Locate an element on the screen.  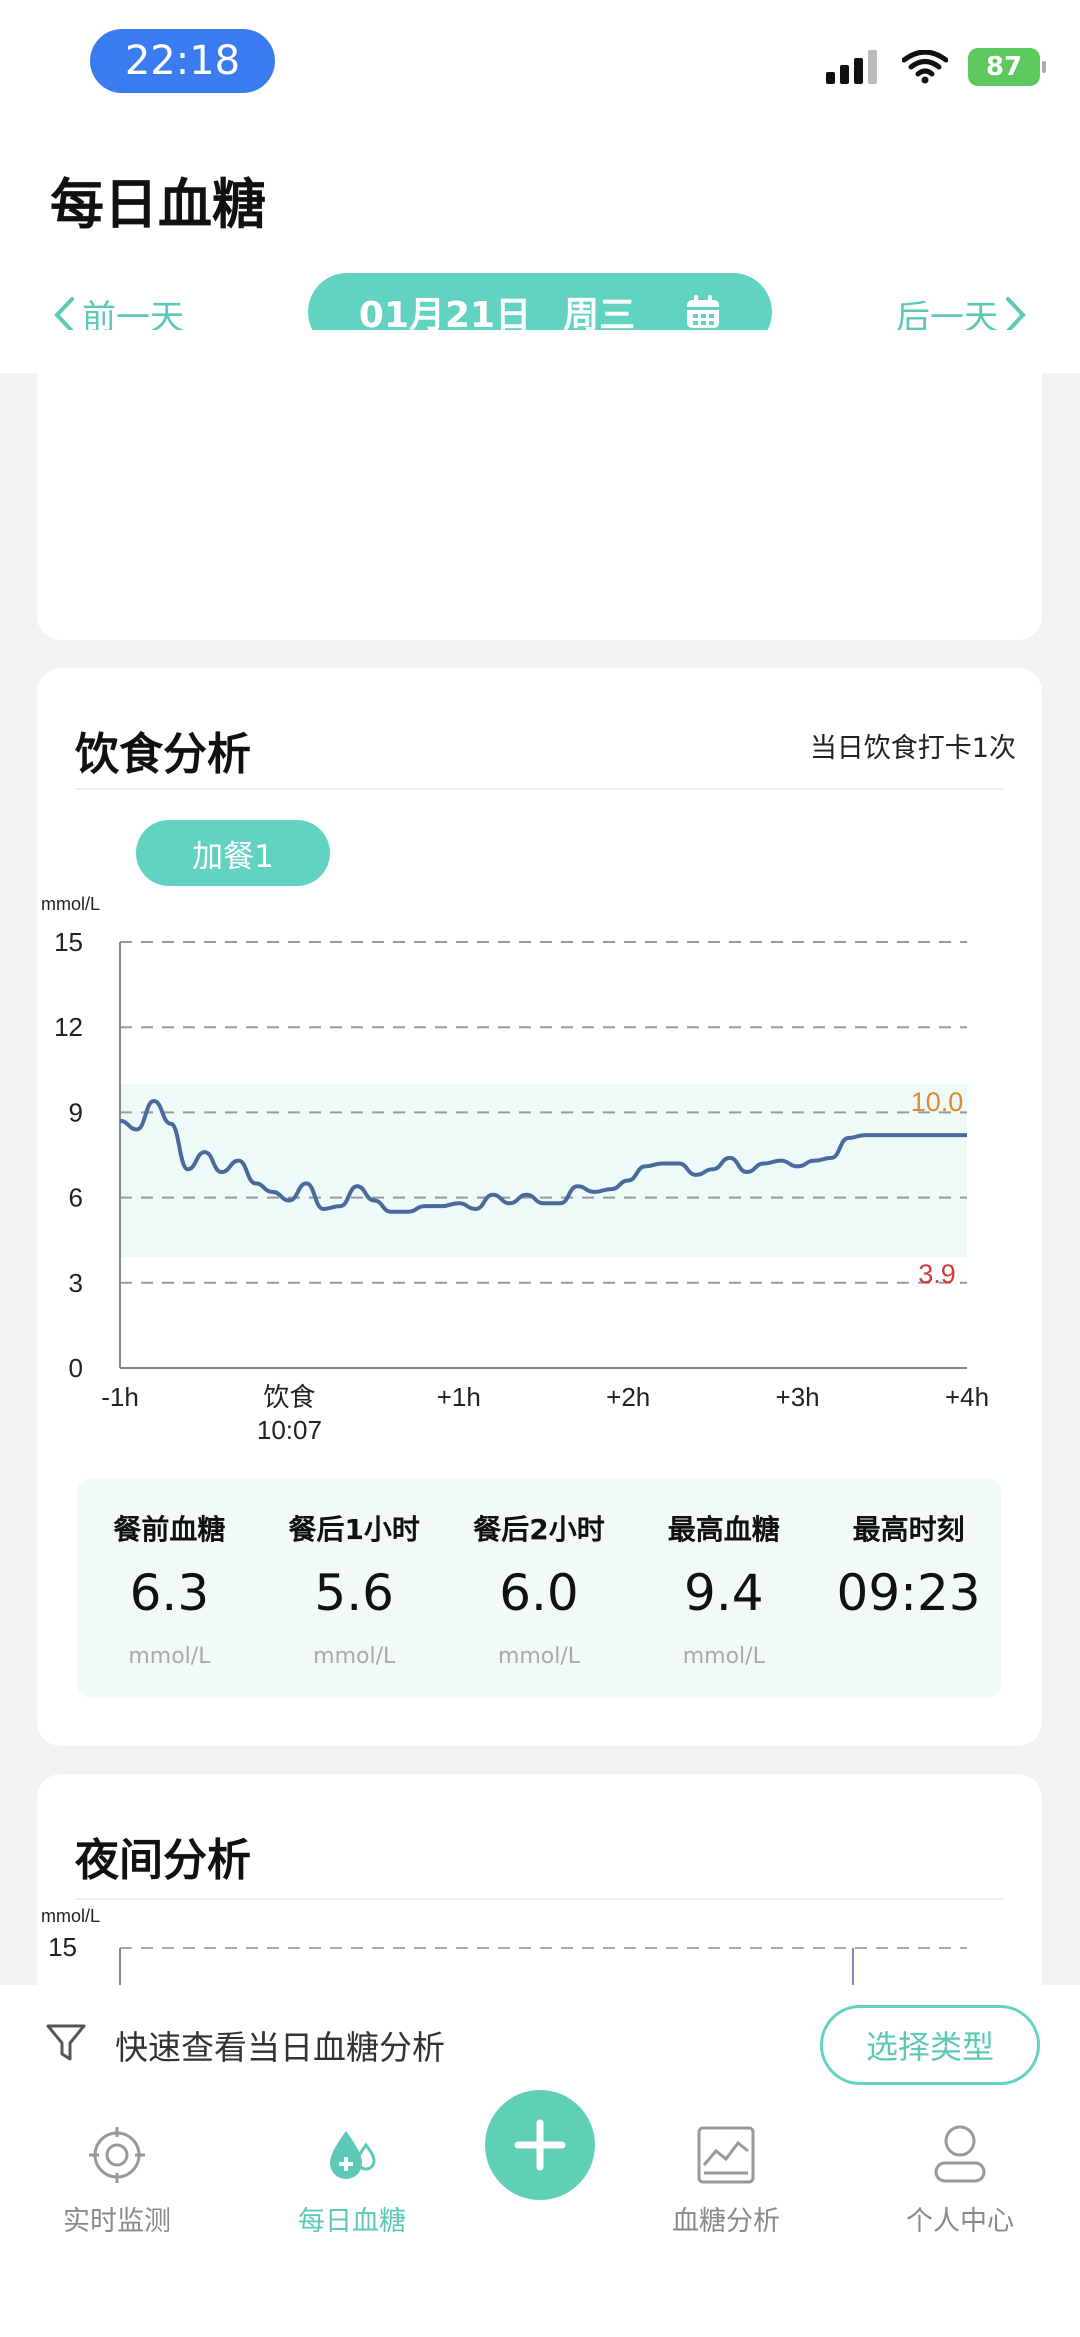
wifi-icon is located at coordinates (925, 67).